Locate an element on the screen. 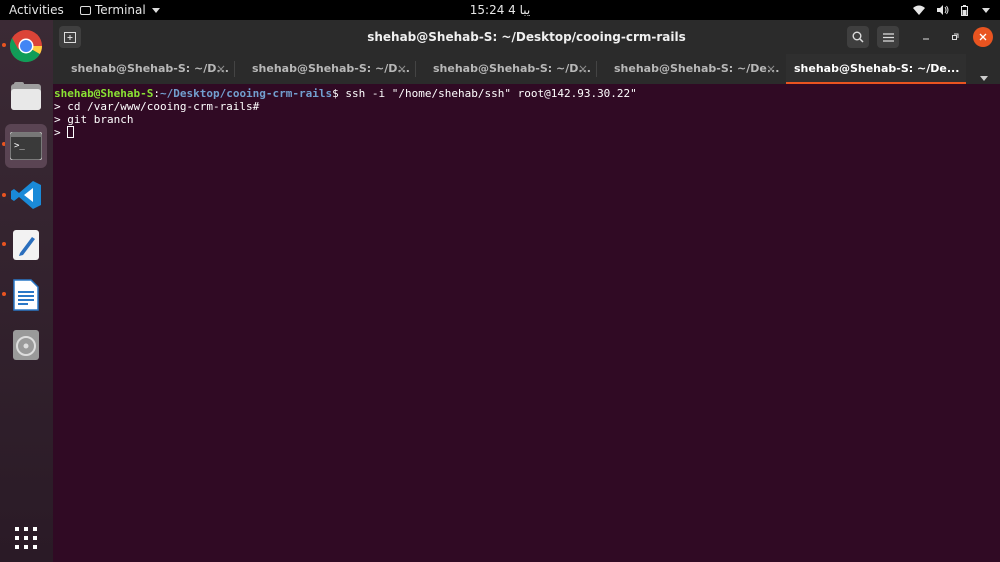 This screenshot has width=1000, height=562. terminal-line: > git branch is located at coordinates (94, 119).